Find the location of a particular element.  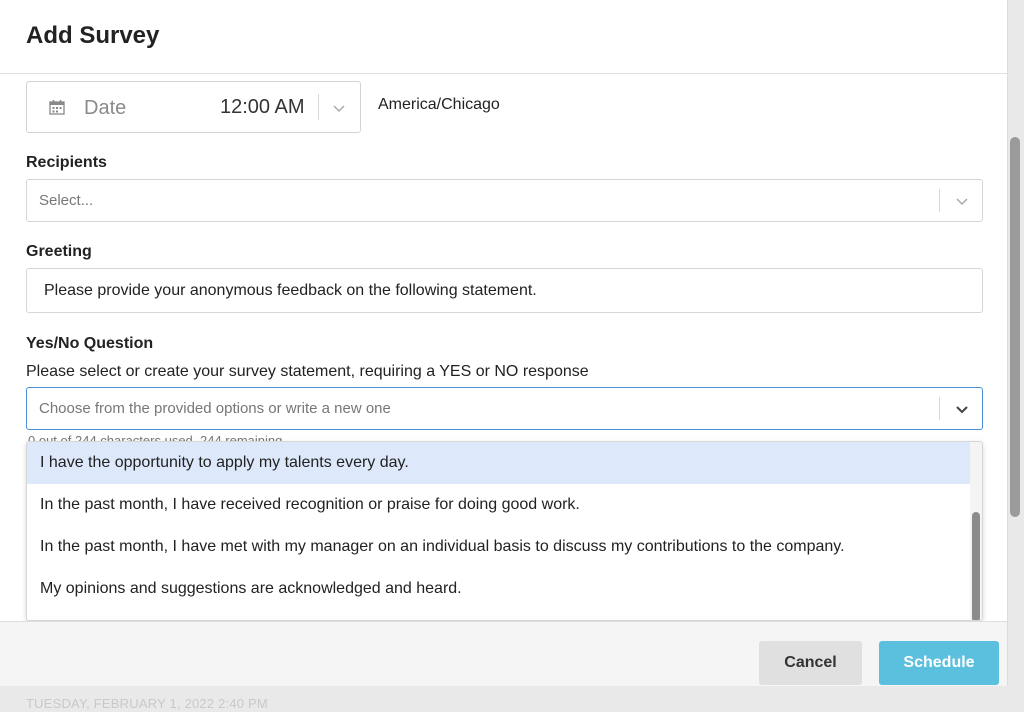

schedule-button: Schedule is located at coordinates (939, 663).